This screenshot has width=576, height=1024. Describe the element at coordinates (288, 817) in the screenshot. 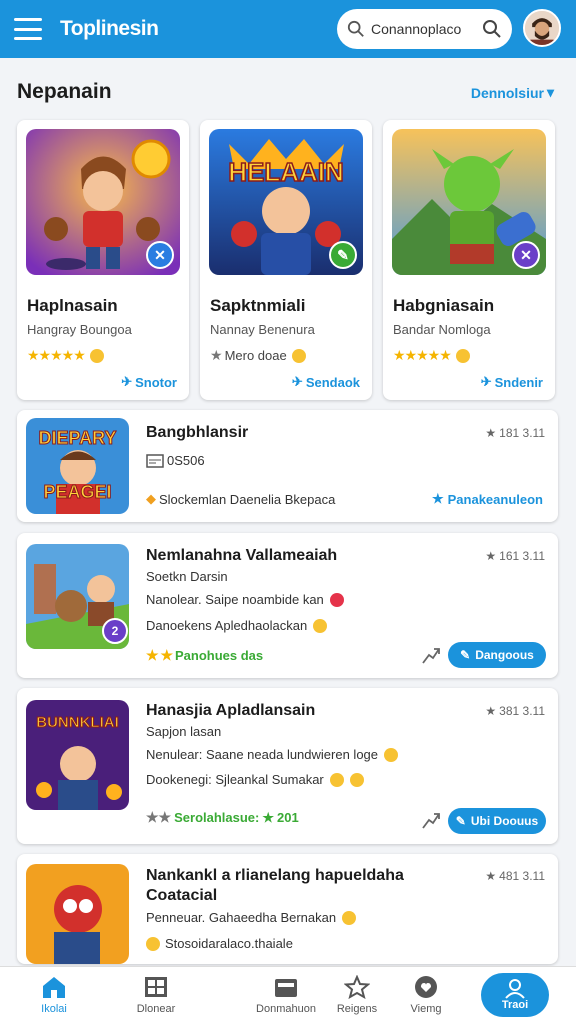

I see `list-line-value: 201` at that location.